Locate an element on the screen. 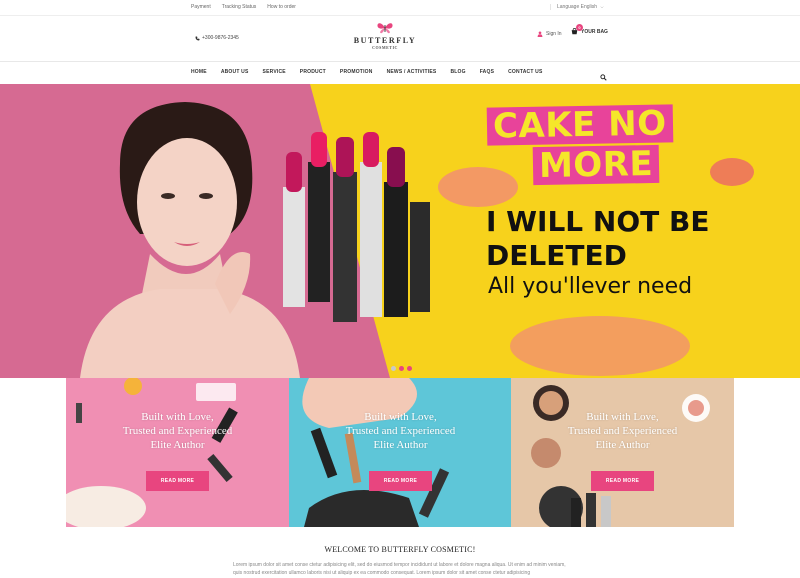 This screenshot has width=800, height=578. user-icon is located at coordinates (540, 34).